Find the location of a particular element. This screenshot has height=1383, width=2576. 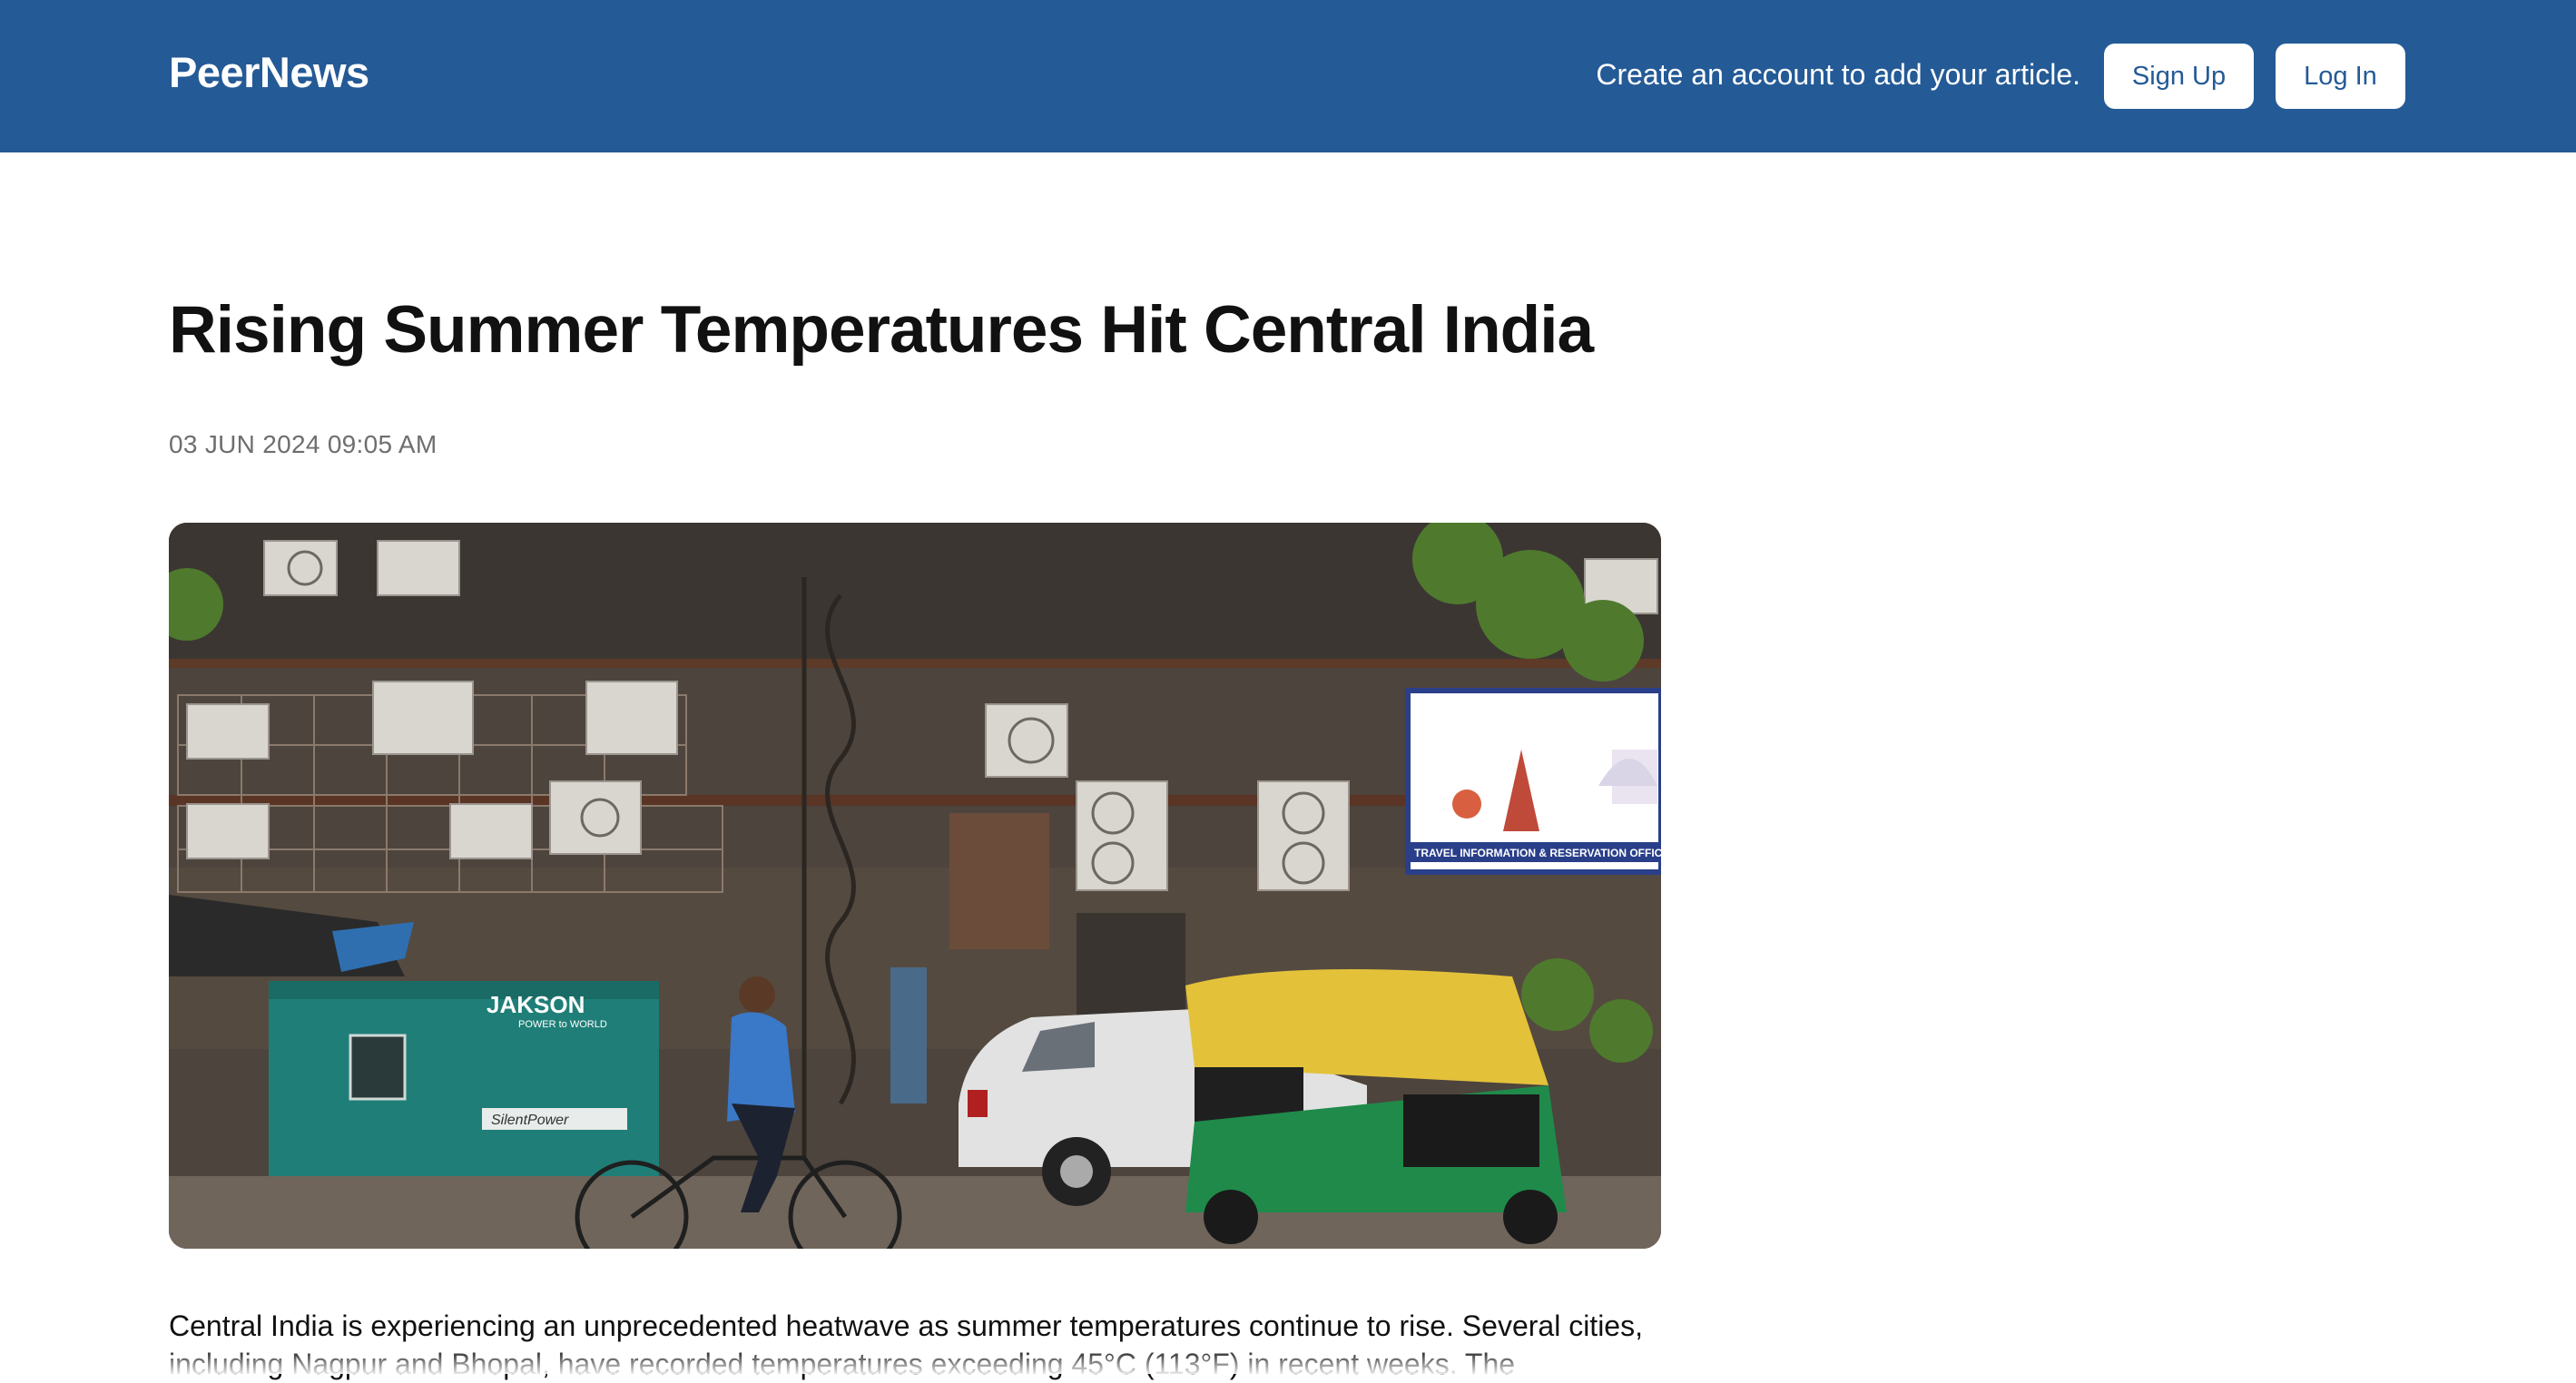

article-date: 03 JUN 2024 09:05 AM is located at coordinates (303, 444).